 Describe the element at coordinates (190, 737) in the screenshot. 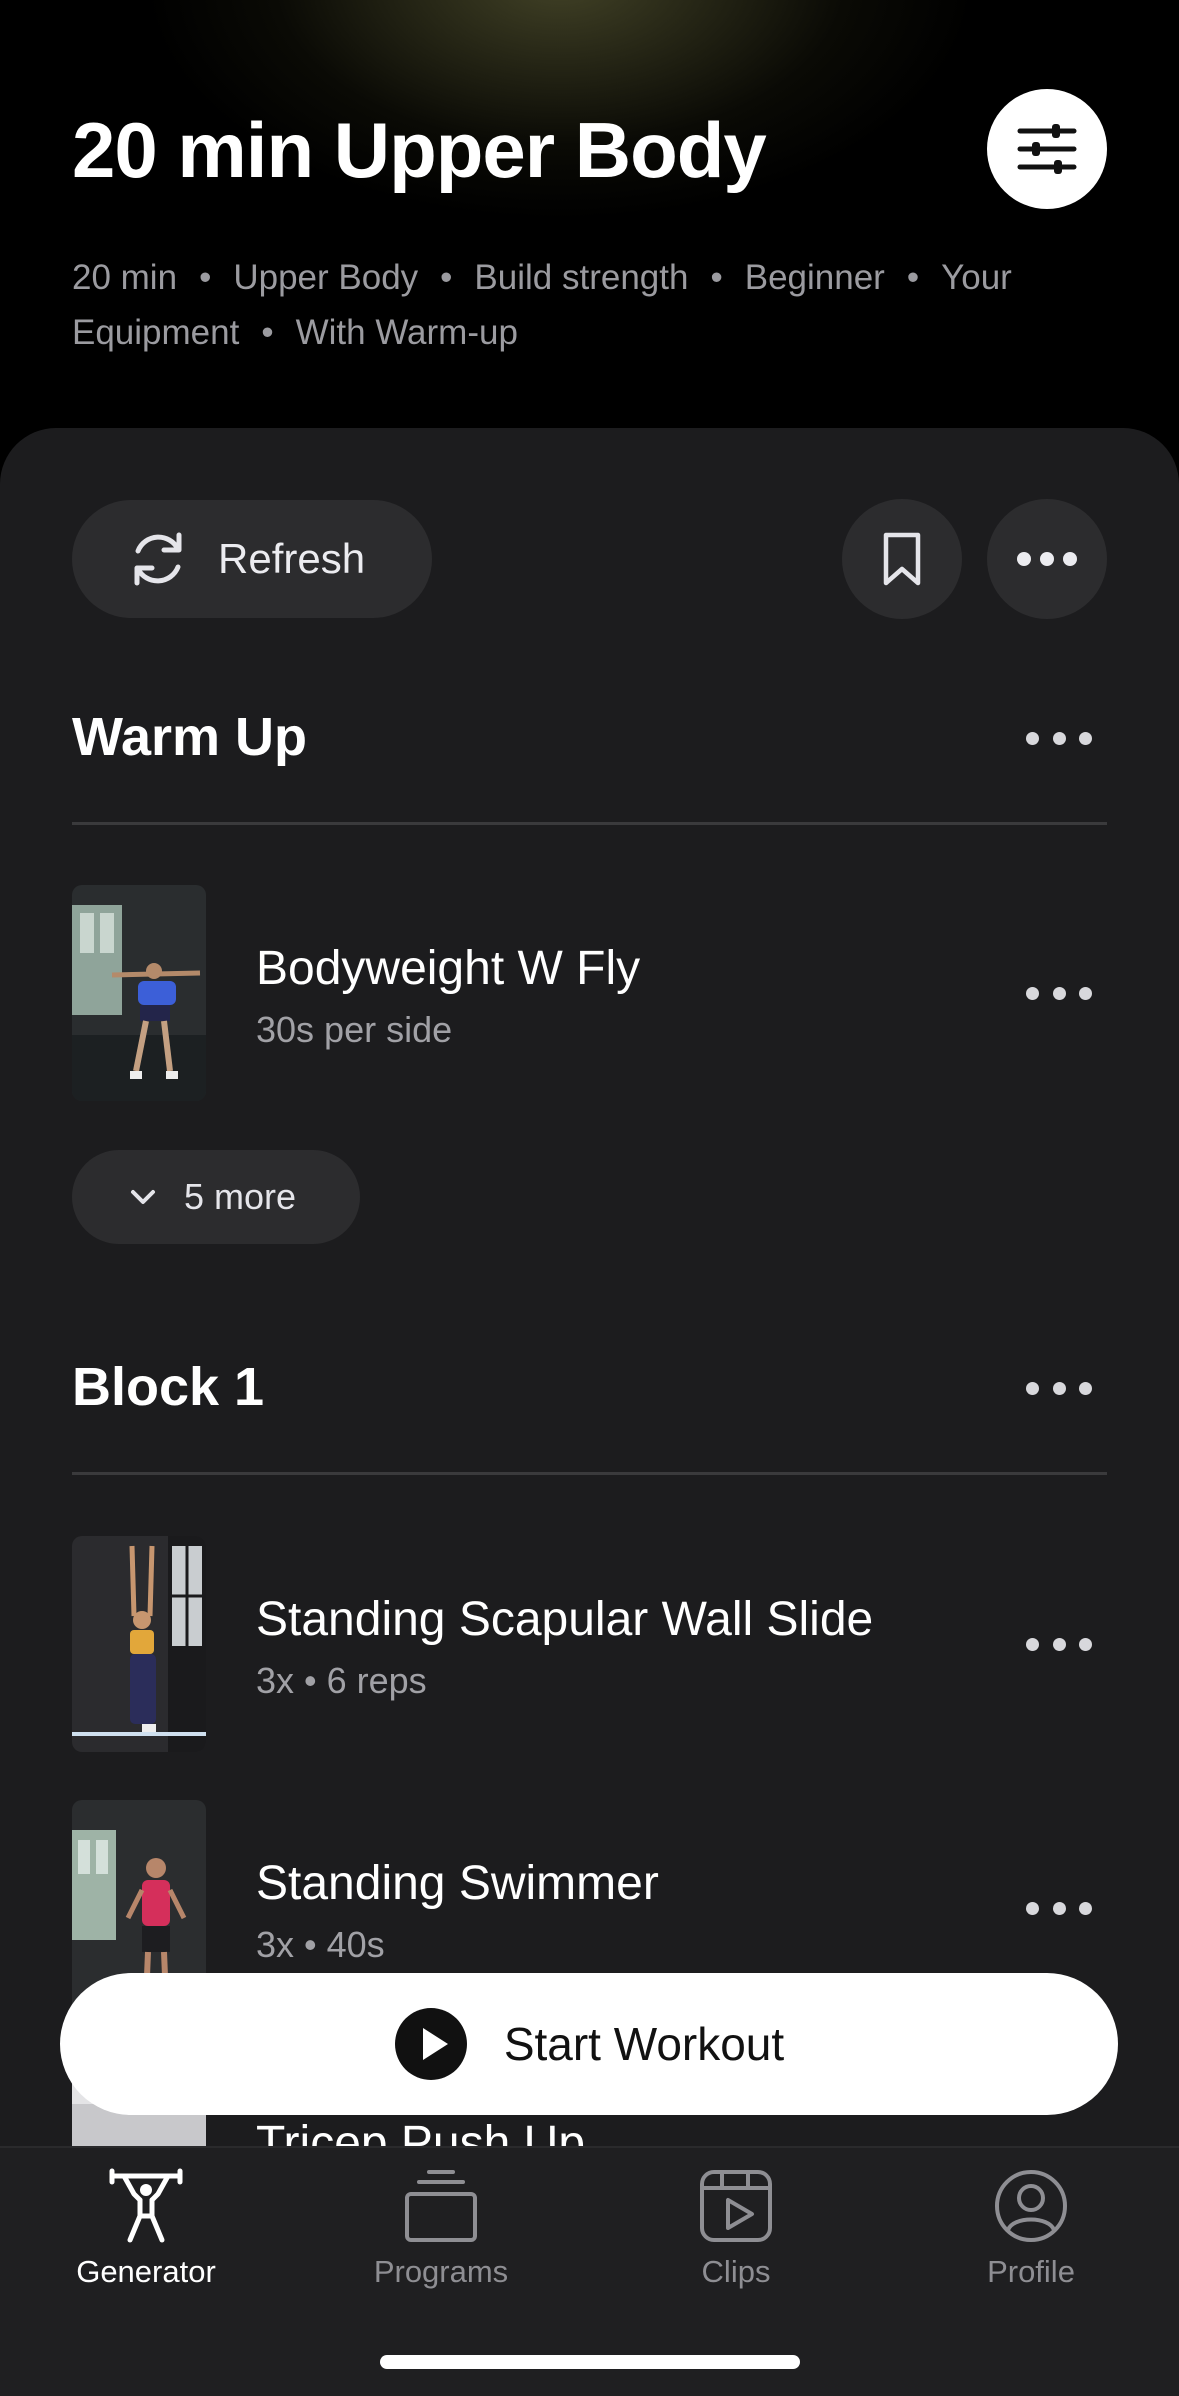

I see `section-title-warmup: Warm Up` at that location.